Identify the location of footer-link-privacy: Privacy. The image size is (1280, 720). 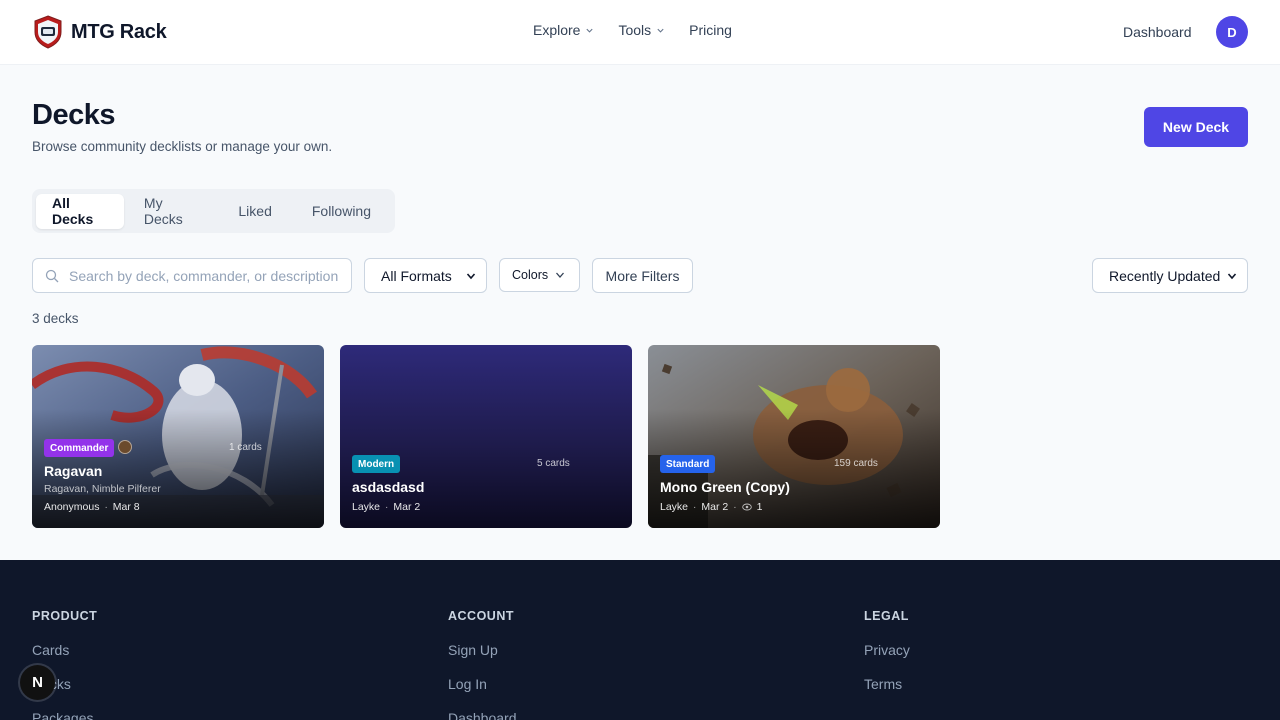
(887, 659).